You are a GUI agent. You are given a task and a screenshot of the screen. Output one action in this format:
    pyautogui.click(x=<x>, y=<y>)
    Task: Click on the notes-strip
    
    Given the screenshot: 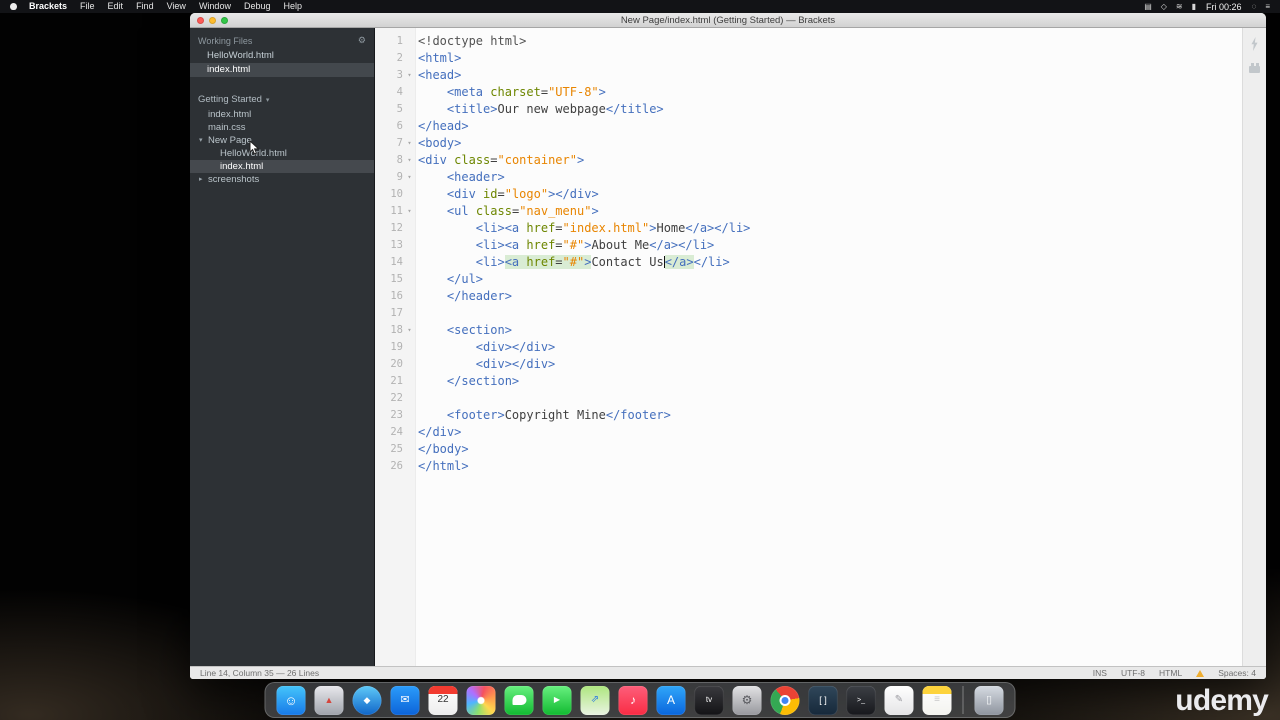 What is the action you would take?
    pyautogui.click(x=937, y=689)
    